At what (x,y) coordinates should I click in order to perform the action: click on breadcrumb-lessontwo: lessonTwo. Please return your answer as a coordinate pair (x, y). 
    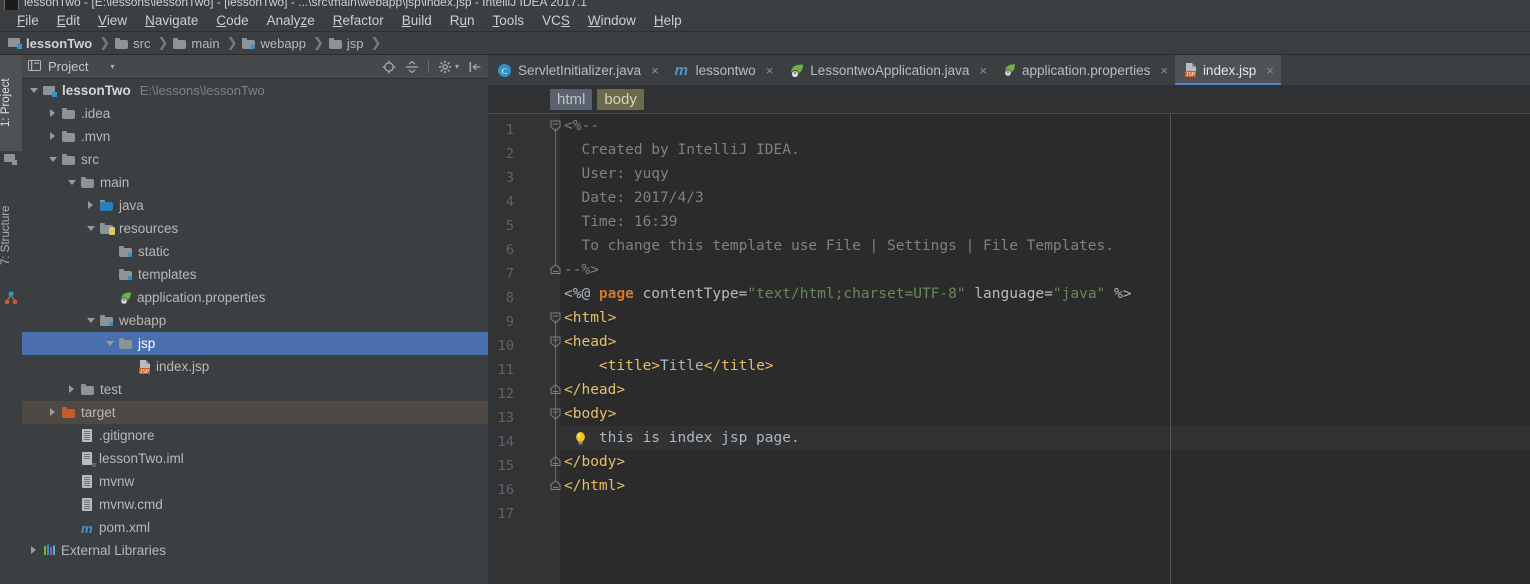
    Looking at the image, I should click on (50, 43).